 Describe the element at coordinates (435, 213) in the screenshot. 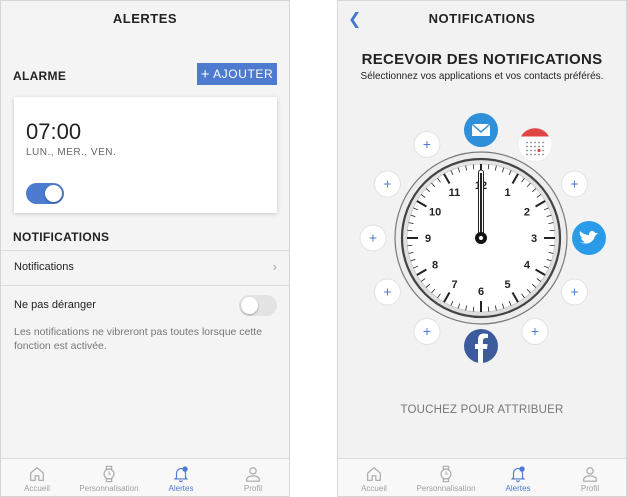

I see `dial-numeral: 10` at that location.